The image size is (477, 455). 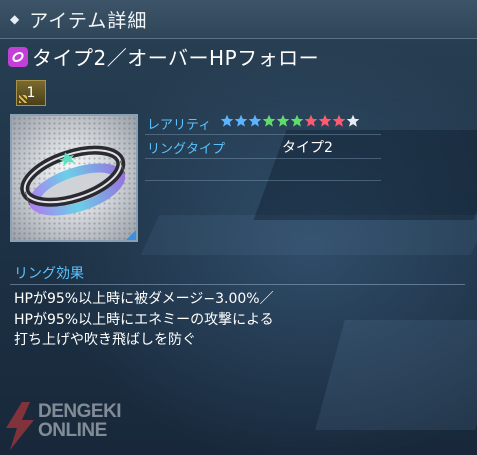 I want to click on item-name-row: タイプ2／オーバーHPフォロー, so click(x=163, y=56).